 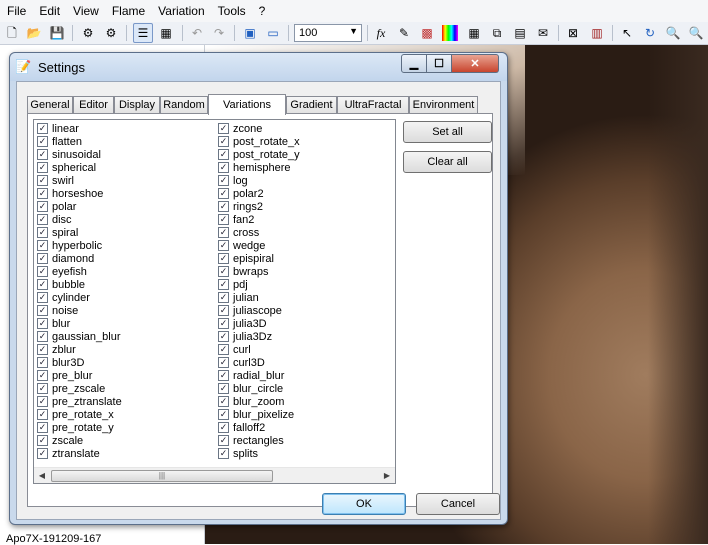 What do you see at coordinates (12, 33) in the screenshot?
I see `new-icon: 🗋` at bounding box center [12, 33].